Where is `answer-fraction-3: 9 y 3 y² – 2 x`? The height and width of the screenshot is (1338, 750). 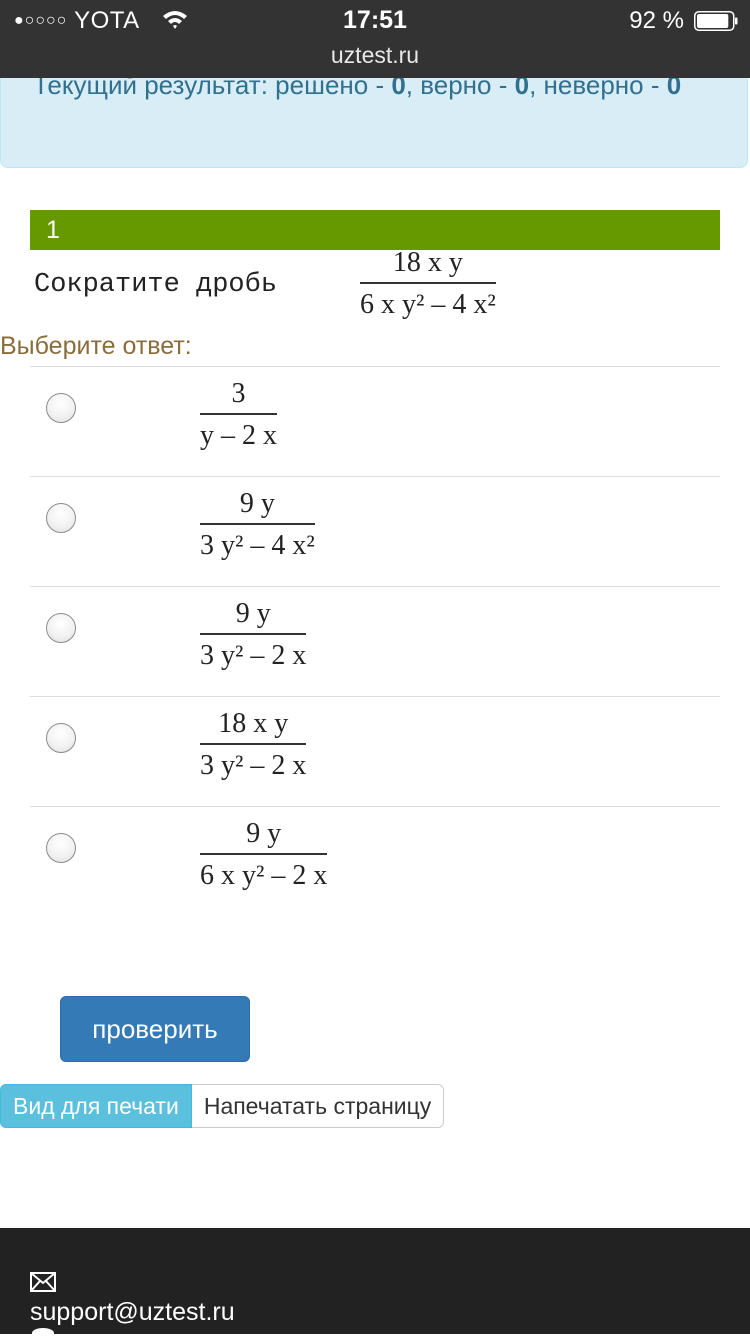 answer-fraction-3: 9 y 3 y² – 2 x is located at coordinates (253, 635).